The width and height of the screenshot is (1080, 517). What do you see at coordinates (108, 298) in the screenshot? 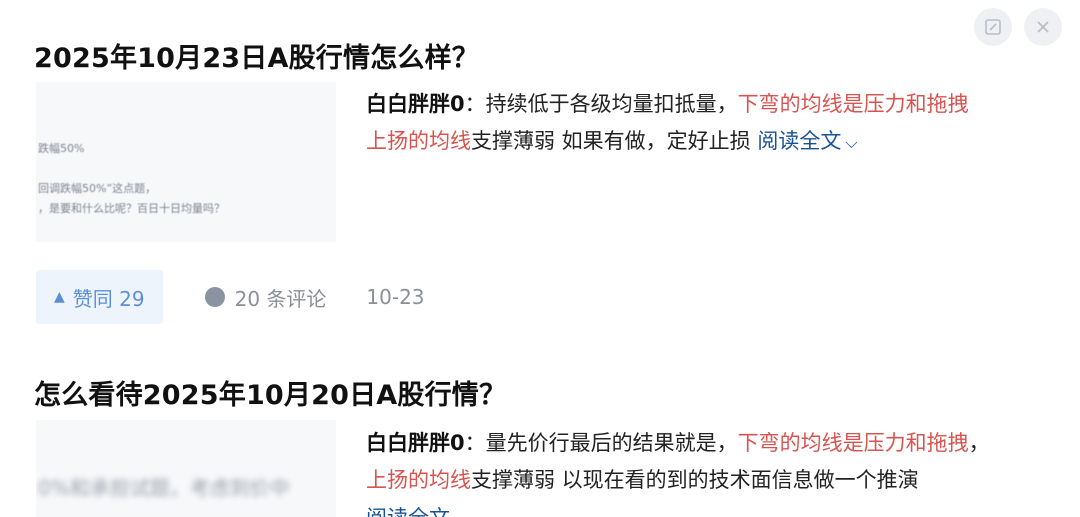
I see `upvote-label: 赞同 29` at bounding box center [108, 298].